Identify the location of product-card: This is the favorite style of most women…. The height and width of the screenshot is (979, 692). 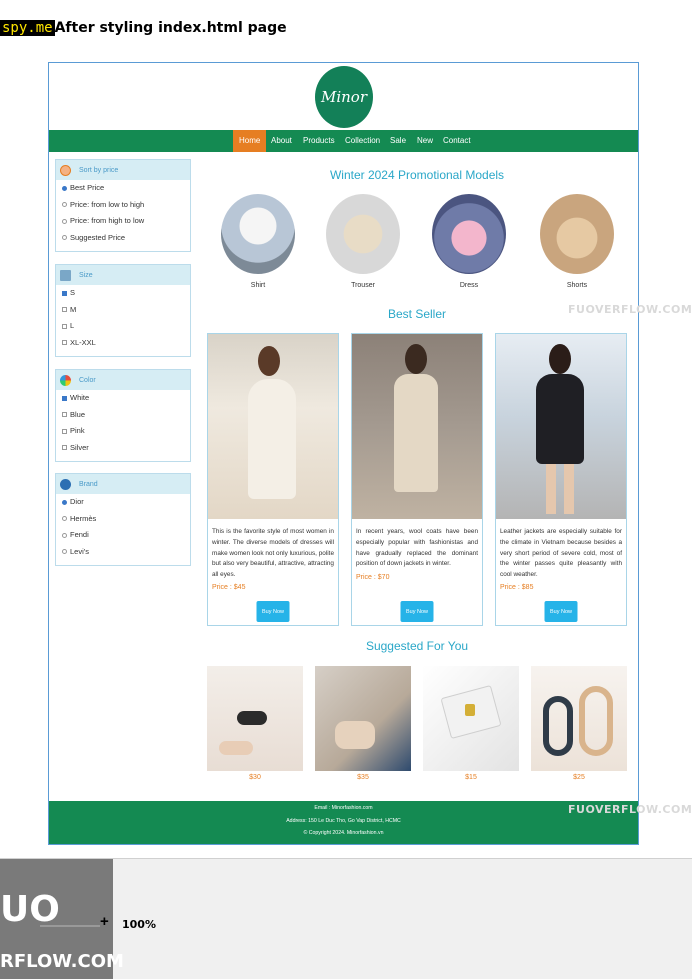
(273, 479).